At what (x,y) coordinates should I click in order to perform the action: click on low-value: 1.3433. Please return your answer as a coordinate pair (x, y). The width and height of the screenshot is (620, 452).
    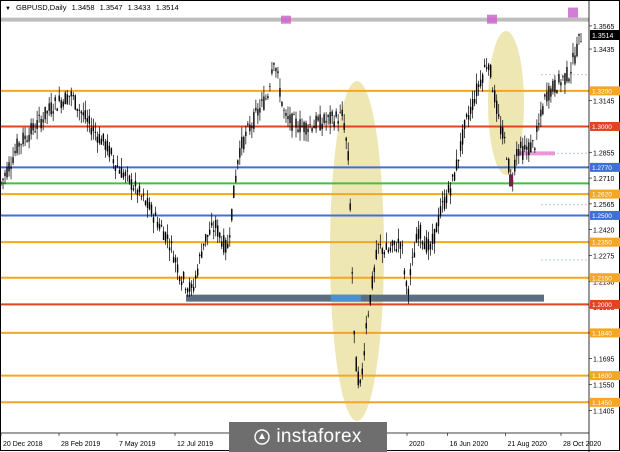
    Looking at the image, I should click on (139, 7).